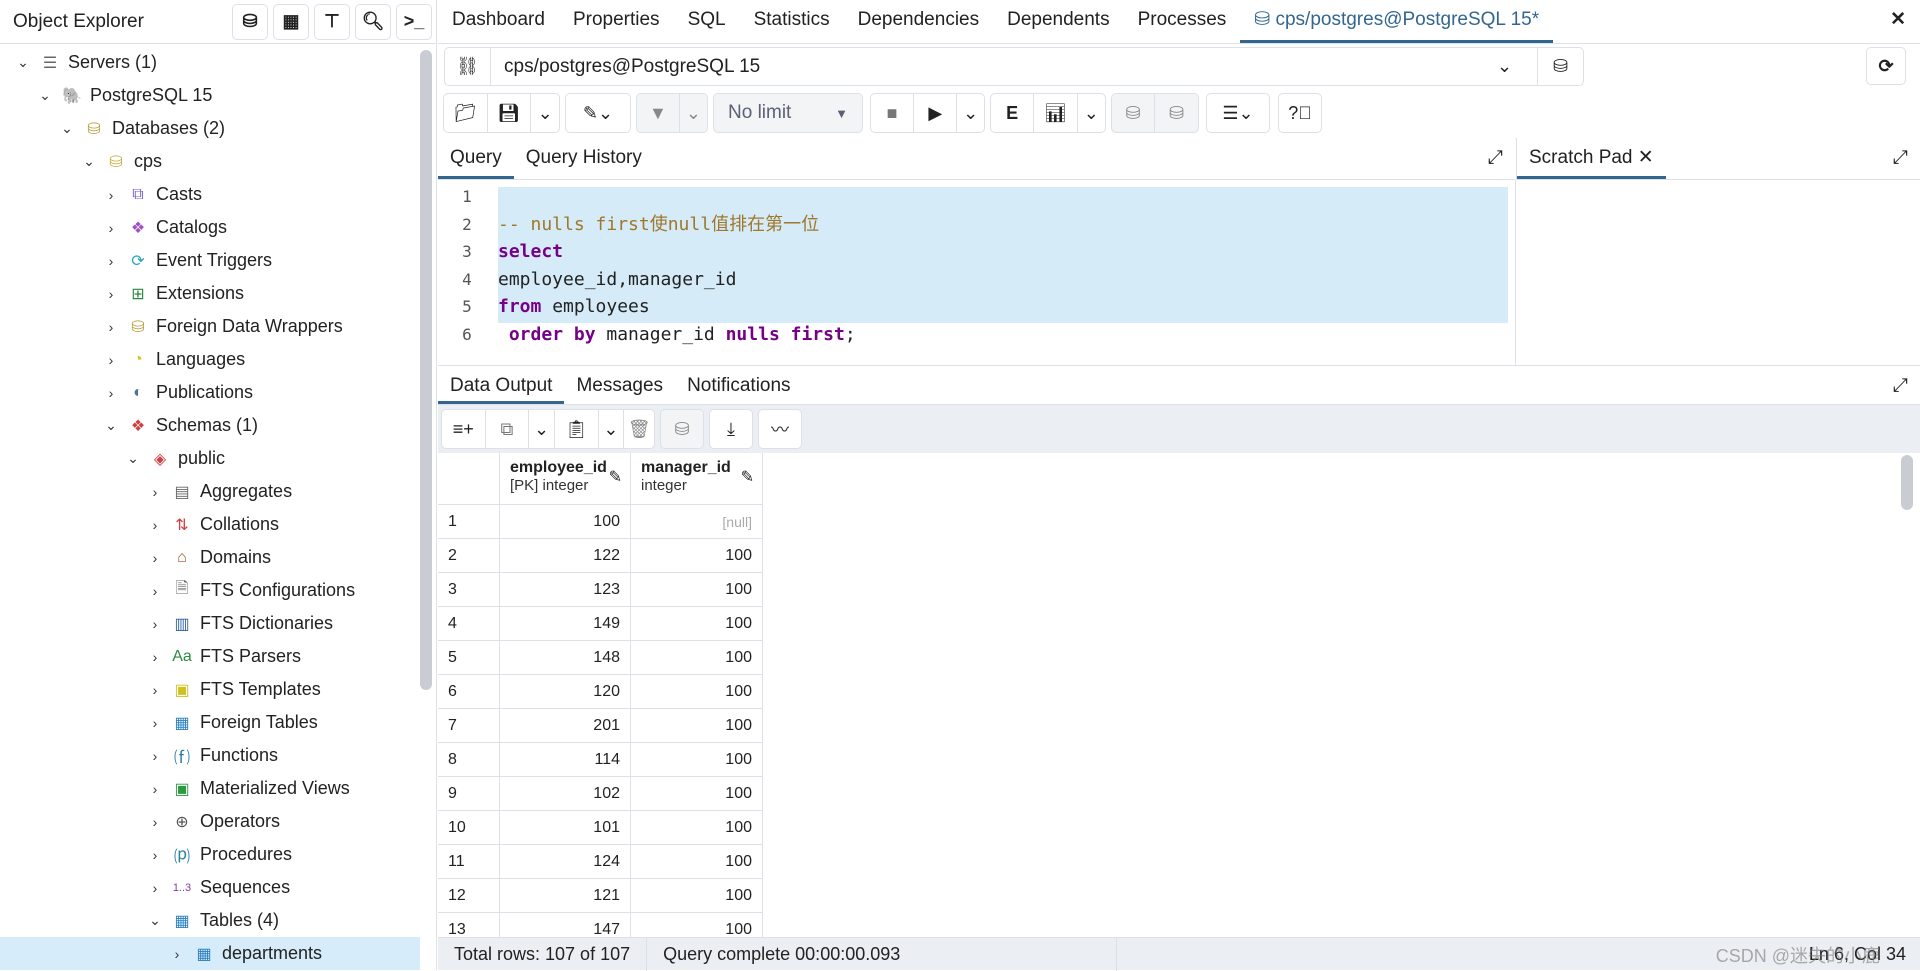  What do you see at coordinates (210, 326) in the screenshot?
I see `tree-item: › ⛁ Foreign Data Wrappers` at bounding box center [210, 326].